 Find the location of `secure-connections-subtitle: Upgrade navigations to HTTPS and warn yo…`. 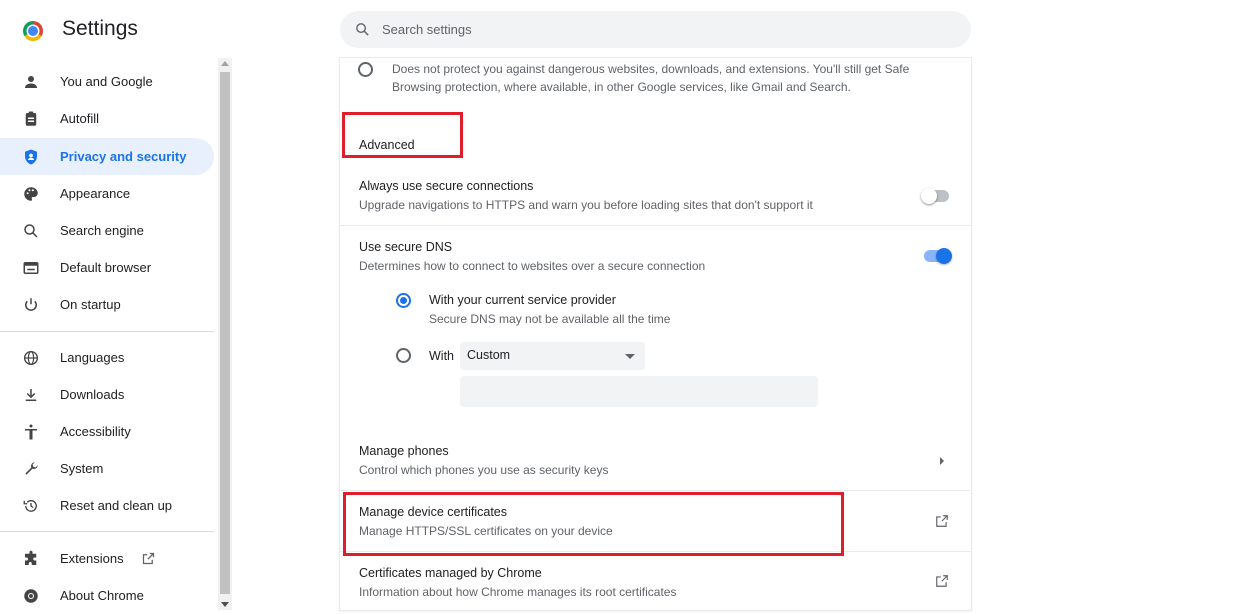

secure-connections-subtitle: Upgrade navigations to HTTPS and warn yo… is located at coordinates (586, 205).